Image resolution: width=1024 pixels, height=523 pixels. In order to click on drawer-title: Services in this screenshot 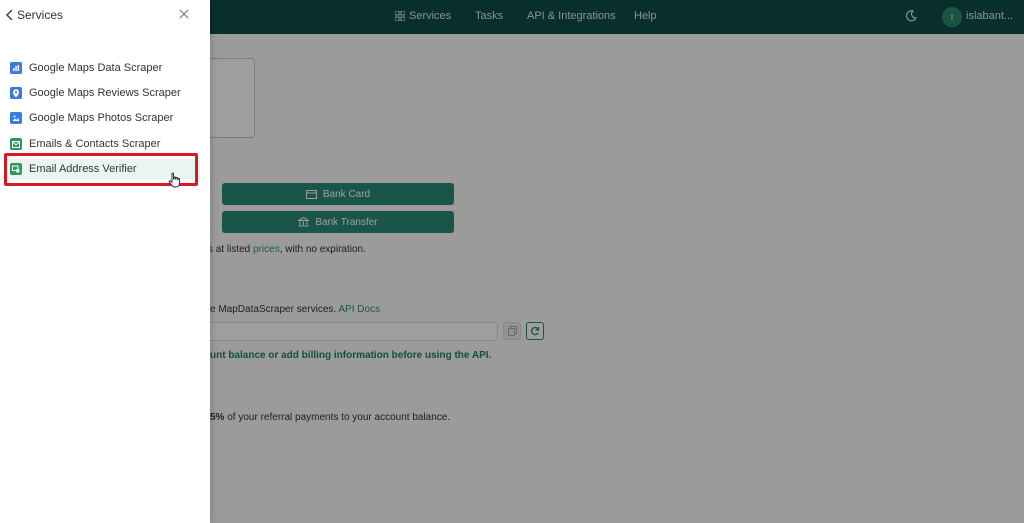, I will do `click(40, 15)`.